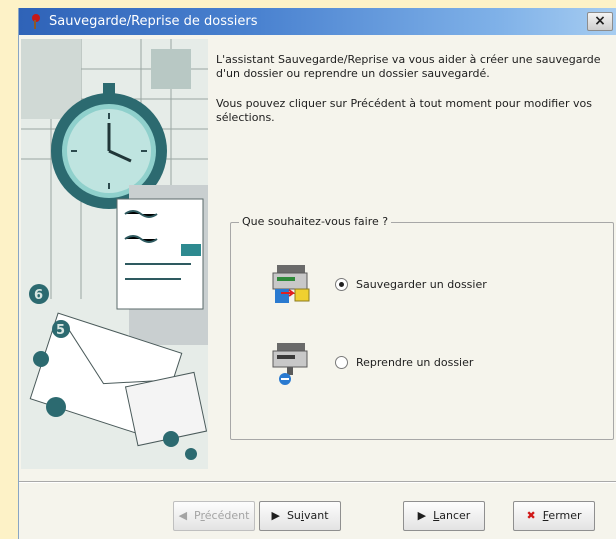 The image size is (616, 539). I want to click on groupbox-legend: Que souhaitez-vous faire ?, so click(315, 222).